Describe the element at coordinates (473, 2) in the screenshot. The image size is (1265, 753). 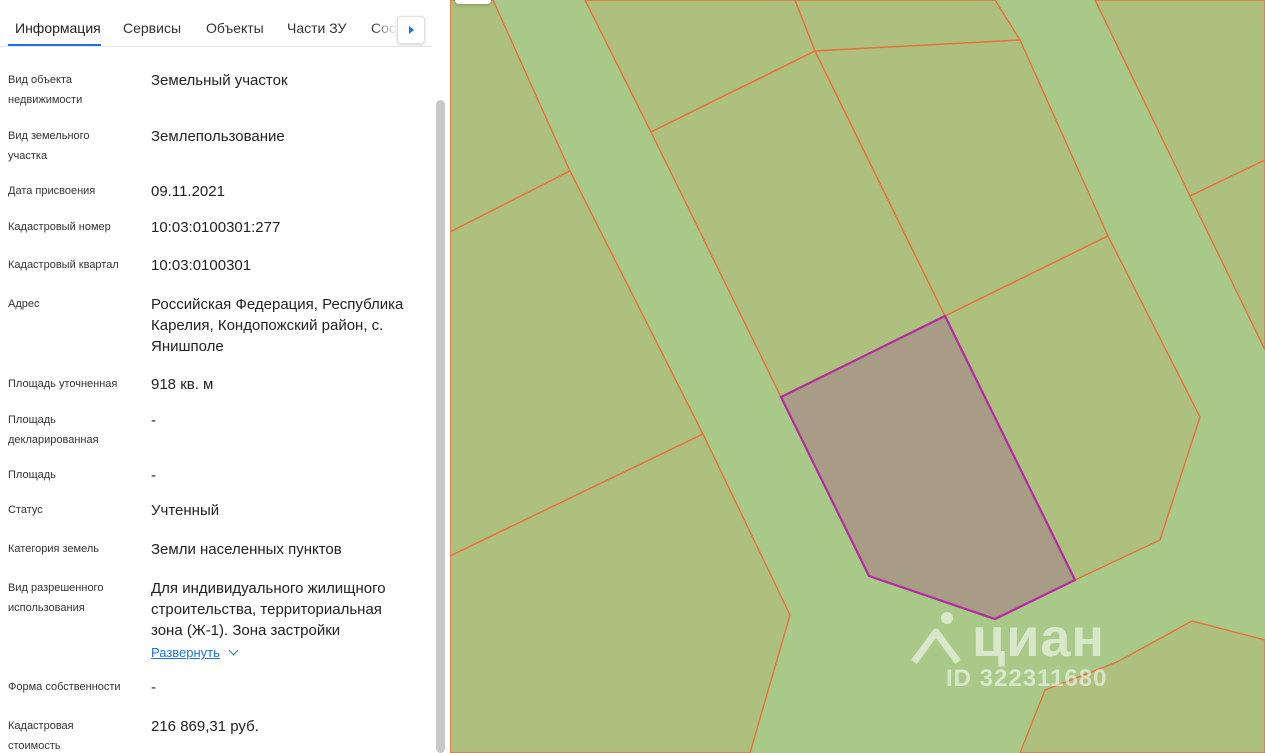
I see `map-zoom-control` at that location.